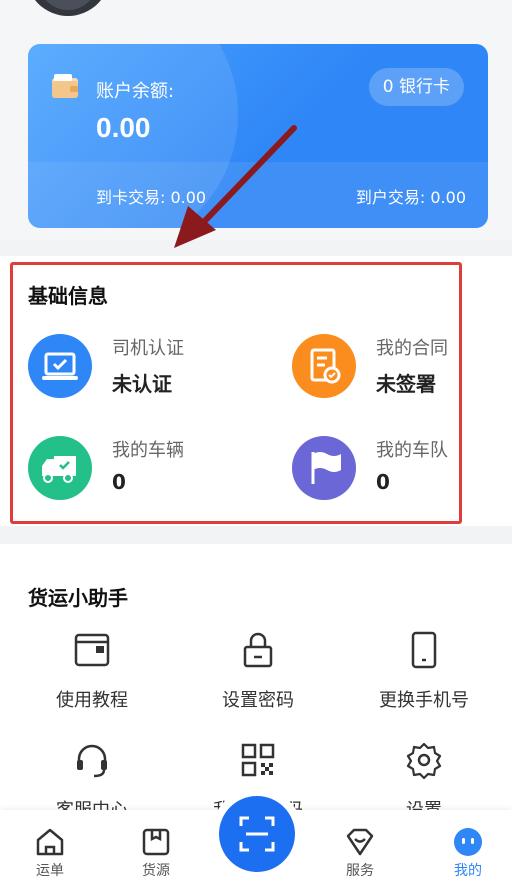 The height and width of the screenshot is (884, 512). Describe the element at coordinates (360, 842) in the screenshot. I see `service-bag-icon` at that location.